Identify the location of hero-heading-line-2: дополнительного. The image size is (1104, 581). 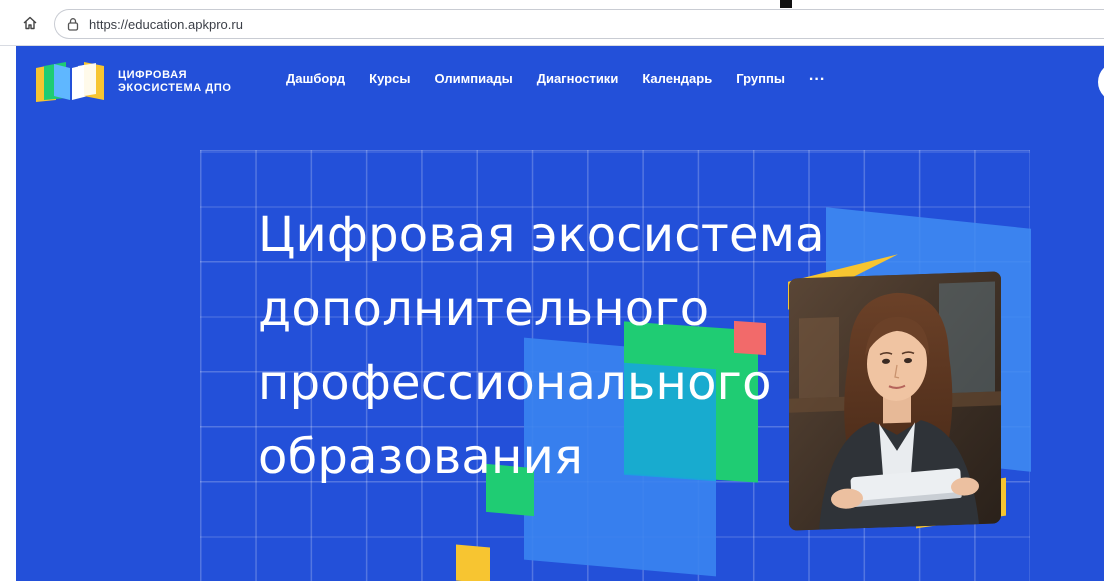
(484, 309).